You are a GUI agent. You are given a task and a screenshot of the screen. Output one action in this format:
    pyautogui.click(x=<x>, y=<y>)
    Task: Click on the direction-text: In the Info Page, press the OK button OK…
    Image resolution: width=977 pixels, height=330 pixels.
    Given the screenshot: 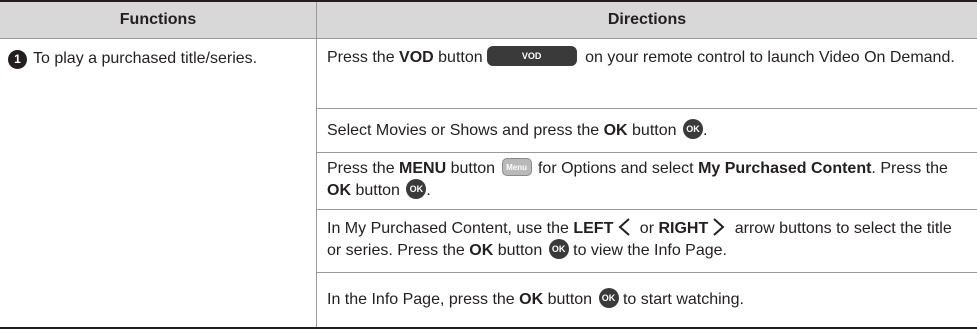 What is the action you would take?
    pyautogui.click(x=642, y=299)
    